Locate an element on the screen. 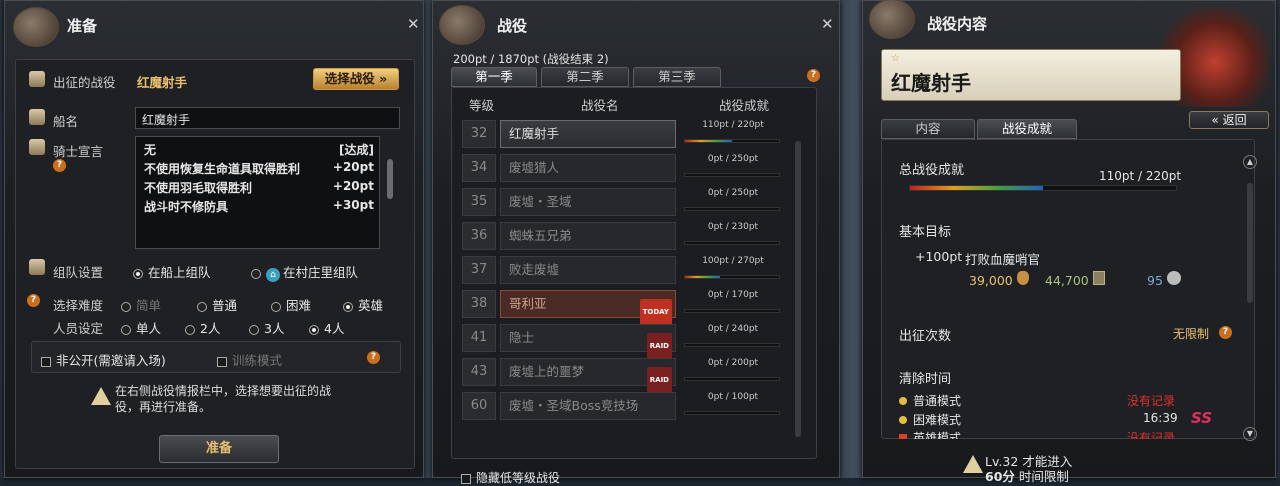 The image size is (1280, 486). oath-text: 不使用恢复生命道具取得胜利 is located at coordinates (222, 169).